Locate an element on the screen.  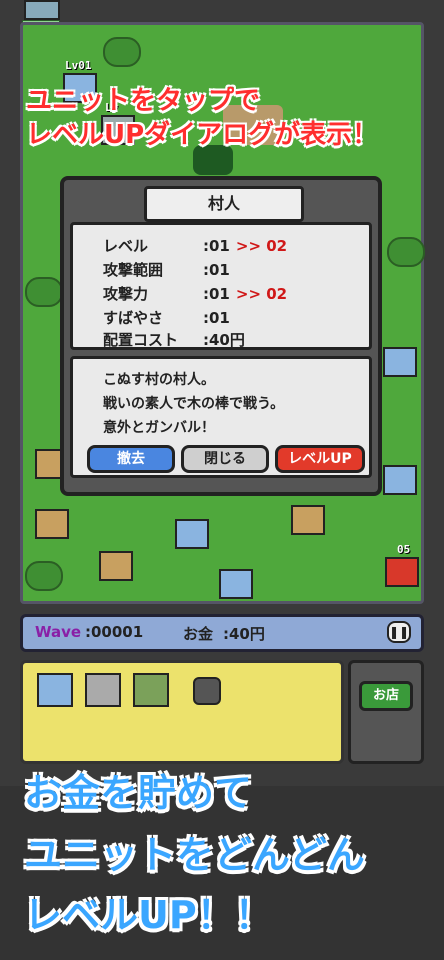
unit-level-label: Lv01 is located at coordinates (78, 65).